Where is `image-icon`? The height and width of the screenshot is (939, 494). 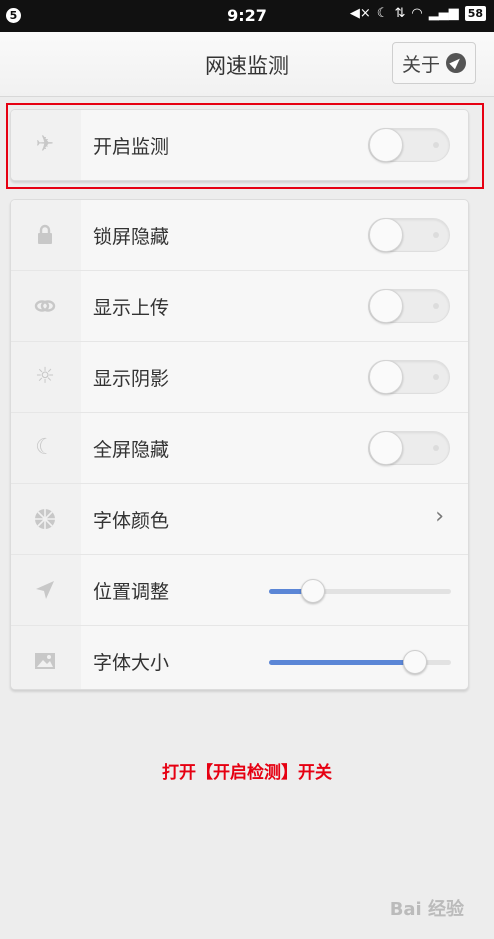 image-icon is located at coordinates (45, 661).